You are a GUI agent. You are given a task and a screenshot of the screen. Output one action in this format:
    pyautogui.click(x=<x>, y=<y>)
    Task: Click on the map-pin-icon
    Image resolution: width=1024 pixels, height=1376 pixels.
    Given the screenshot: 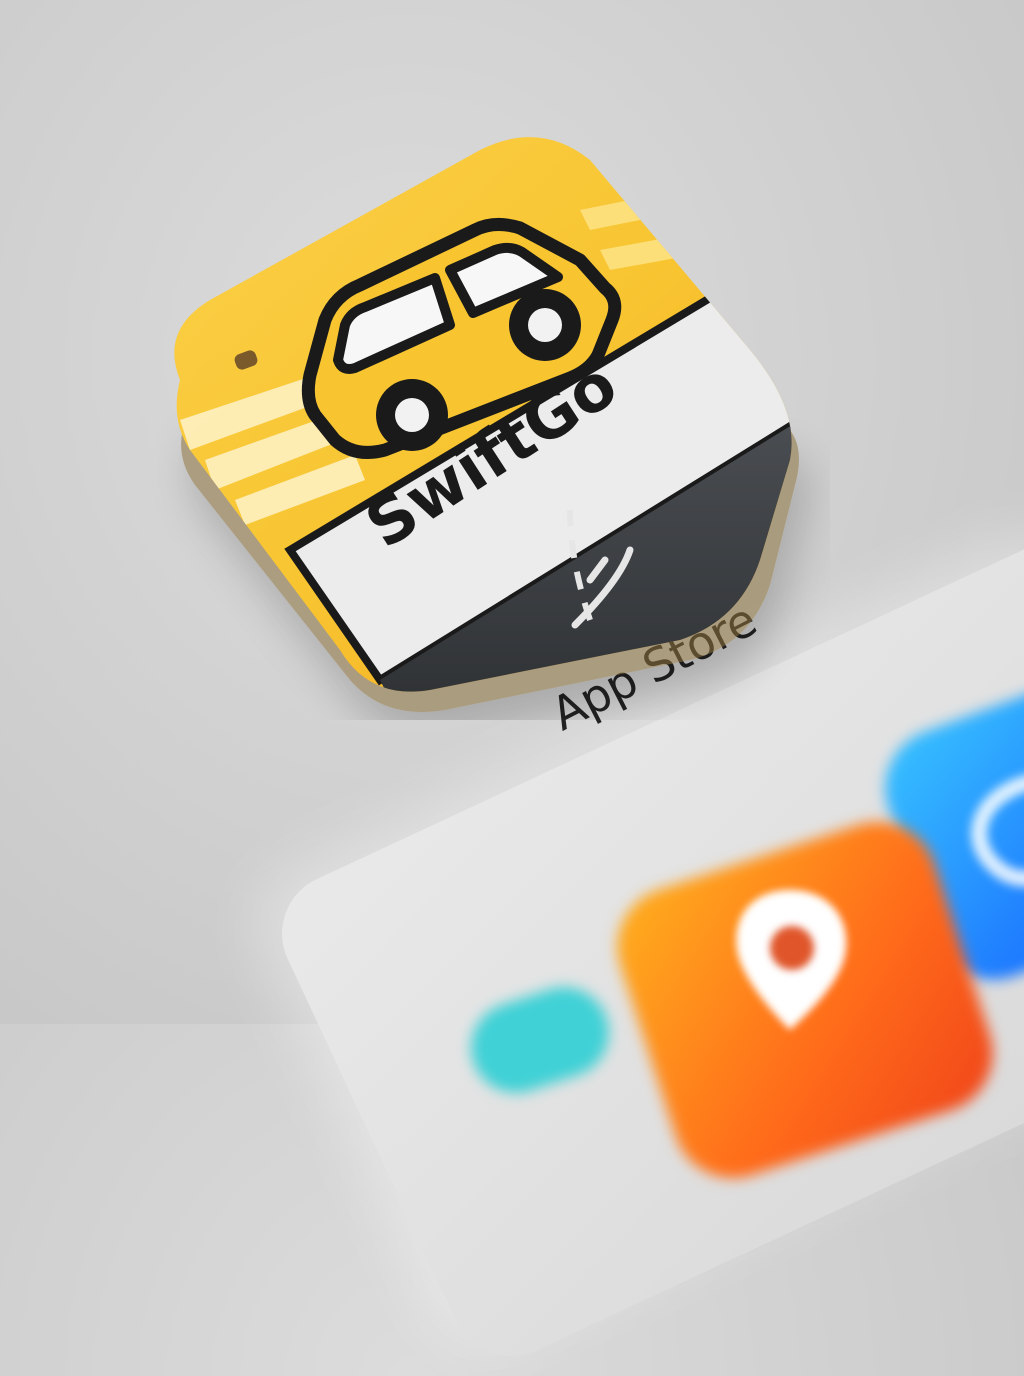 What is the action you would take?
    pyautogui.click(x=791, y=960)
    